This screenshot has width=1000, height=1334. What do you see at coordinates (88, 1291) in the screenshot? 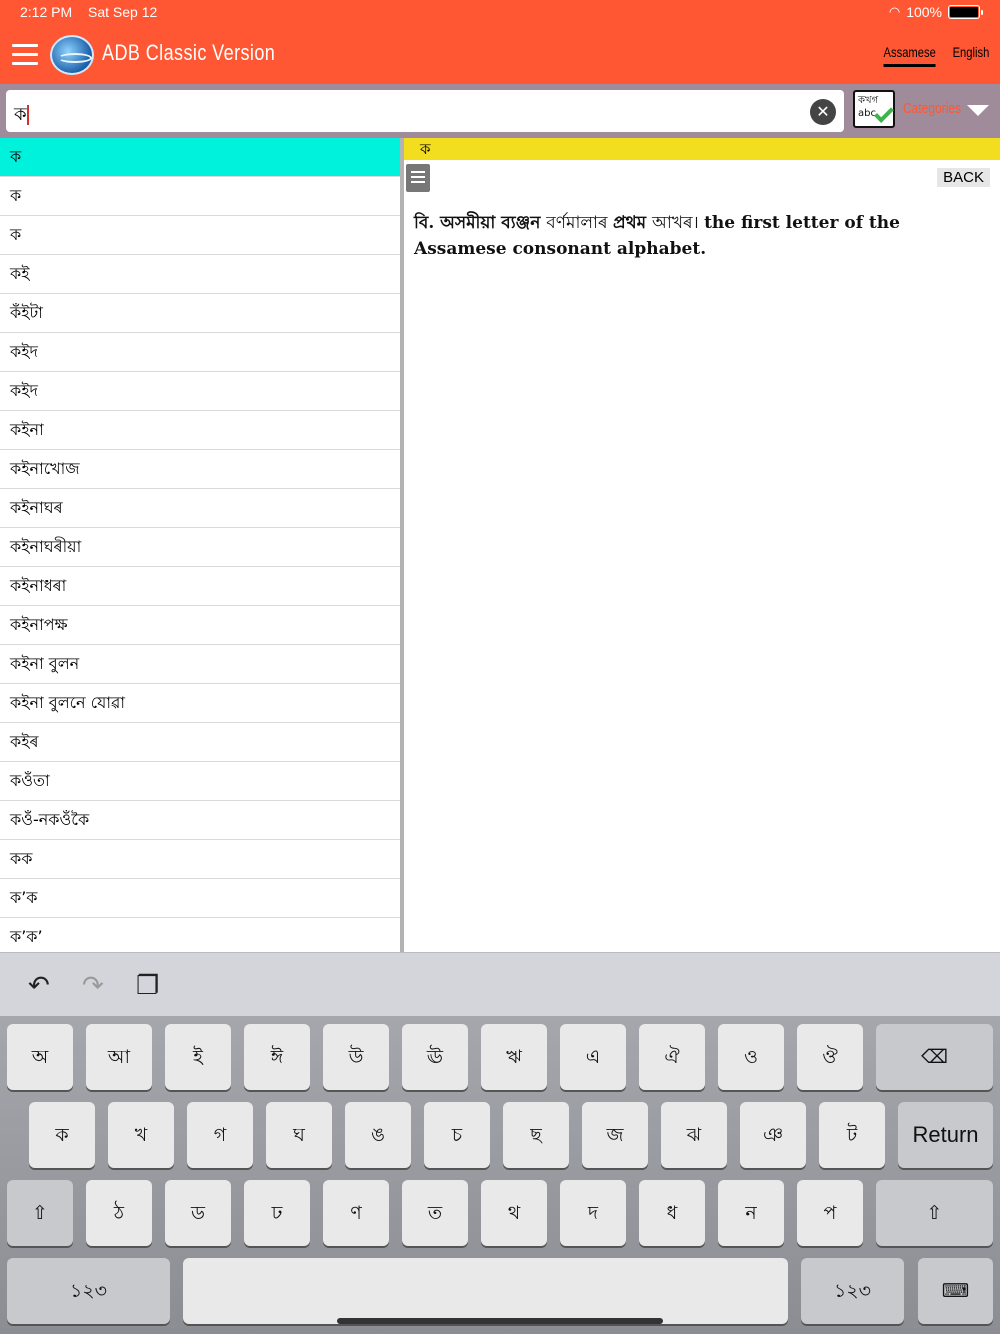
I see `numbers-key-left: ১২৩` at bounding box center [88, 1291].